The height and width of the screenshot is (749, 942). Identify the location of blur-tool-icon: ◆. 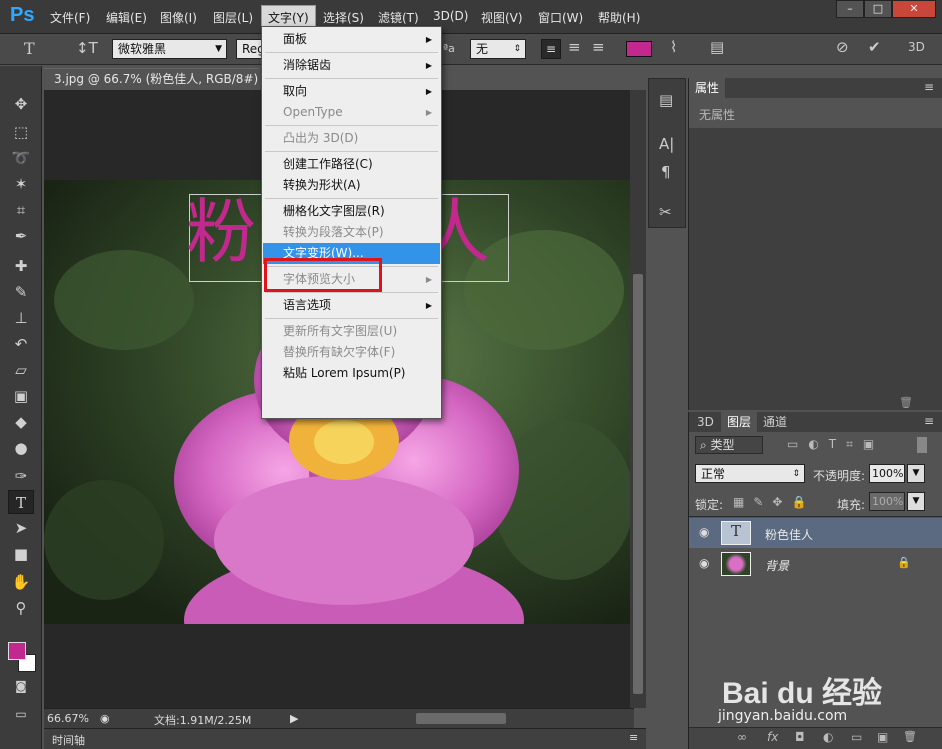
(21, 422).